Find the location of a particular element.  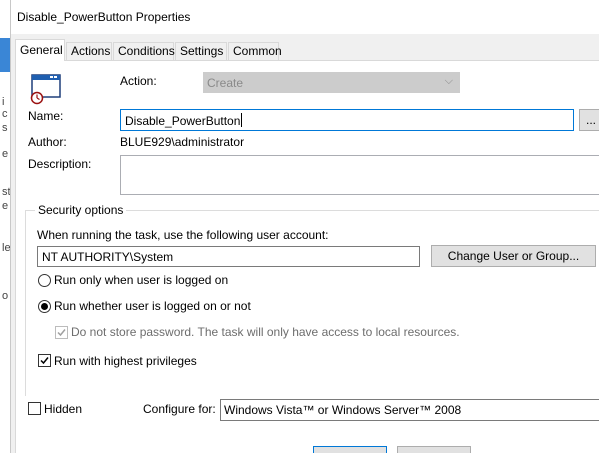

configure-for-dropdown: Windows Vista™ or Windows Server™ 2008 is located at coordinates (409, 410).